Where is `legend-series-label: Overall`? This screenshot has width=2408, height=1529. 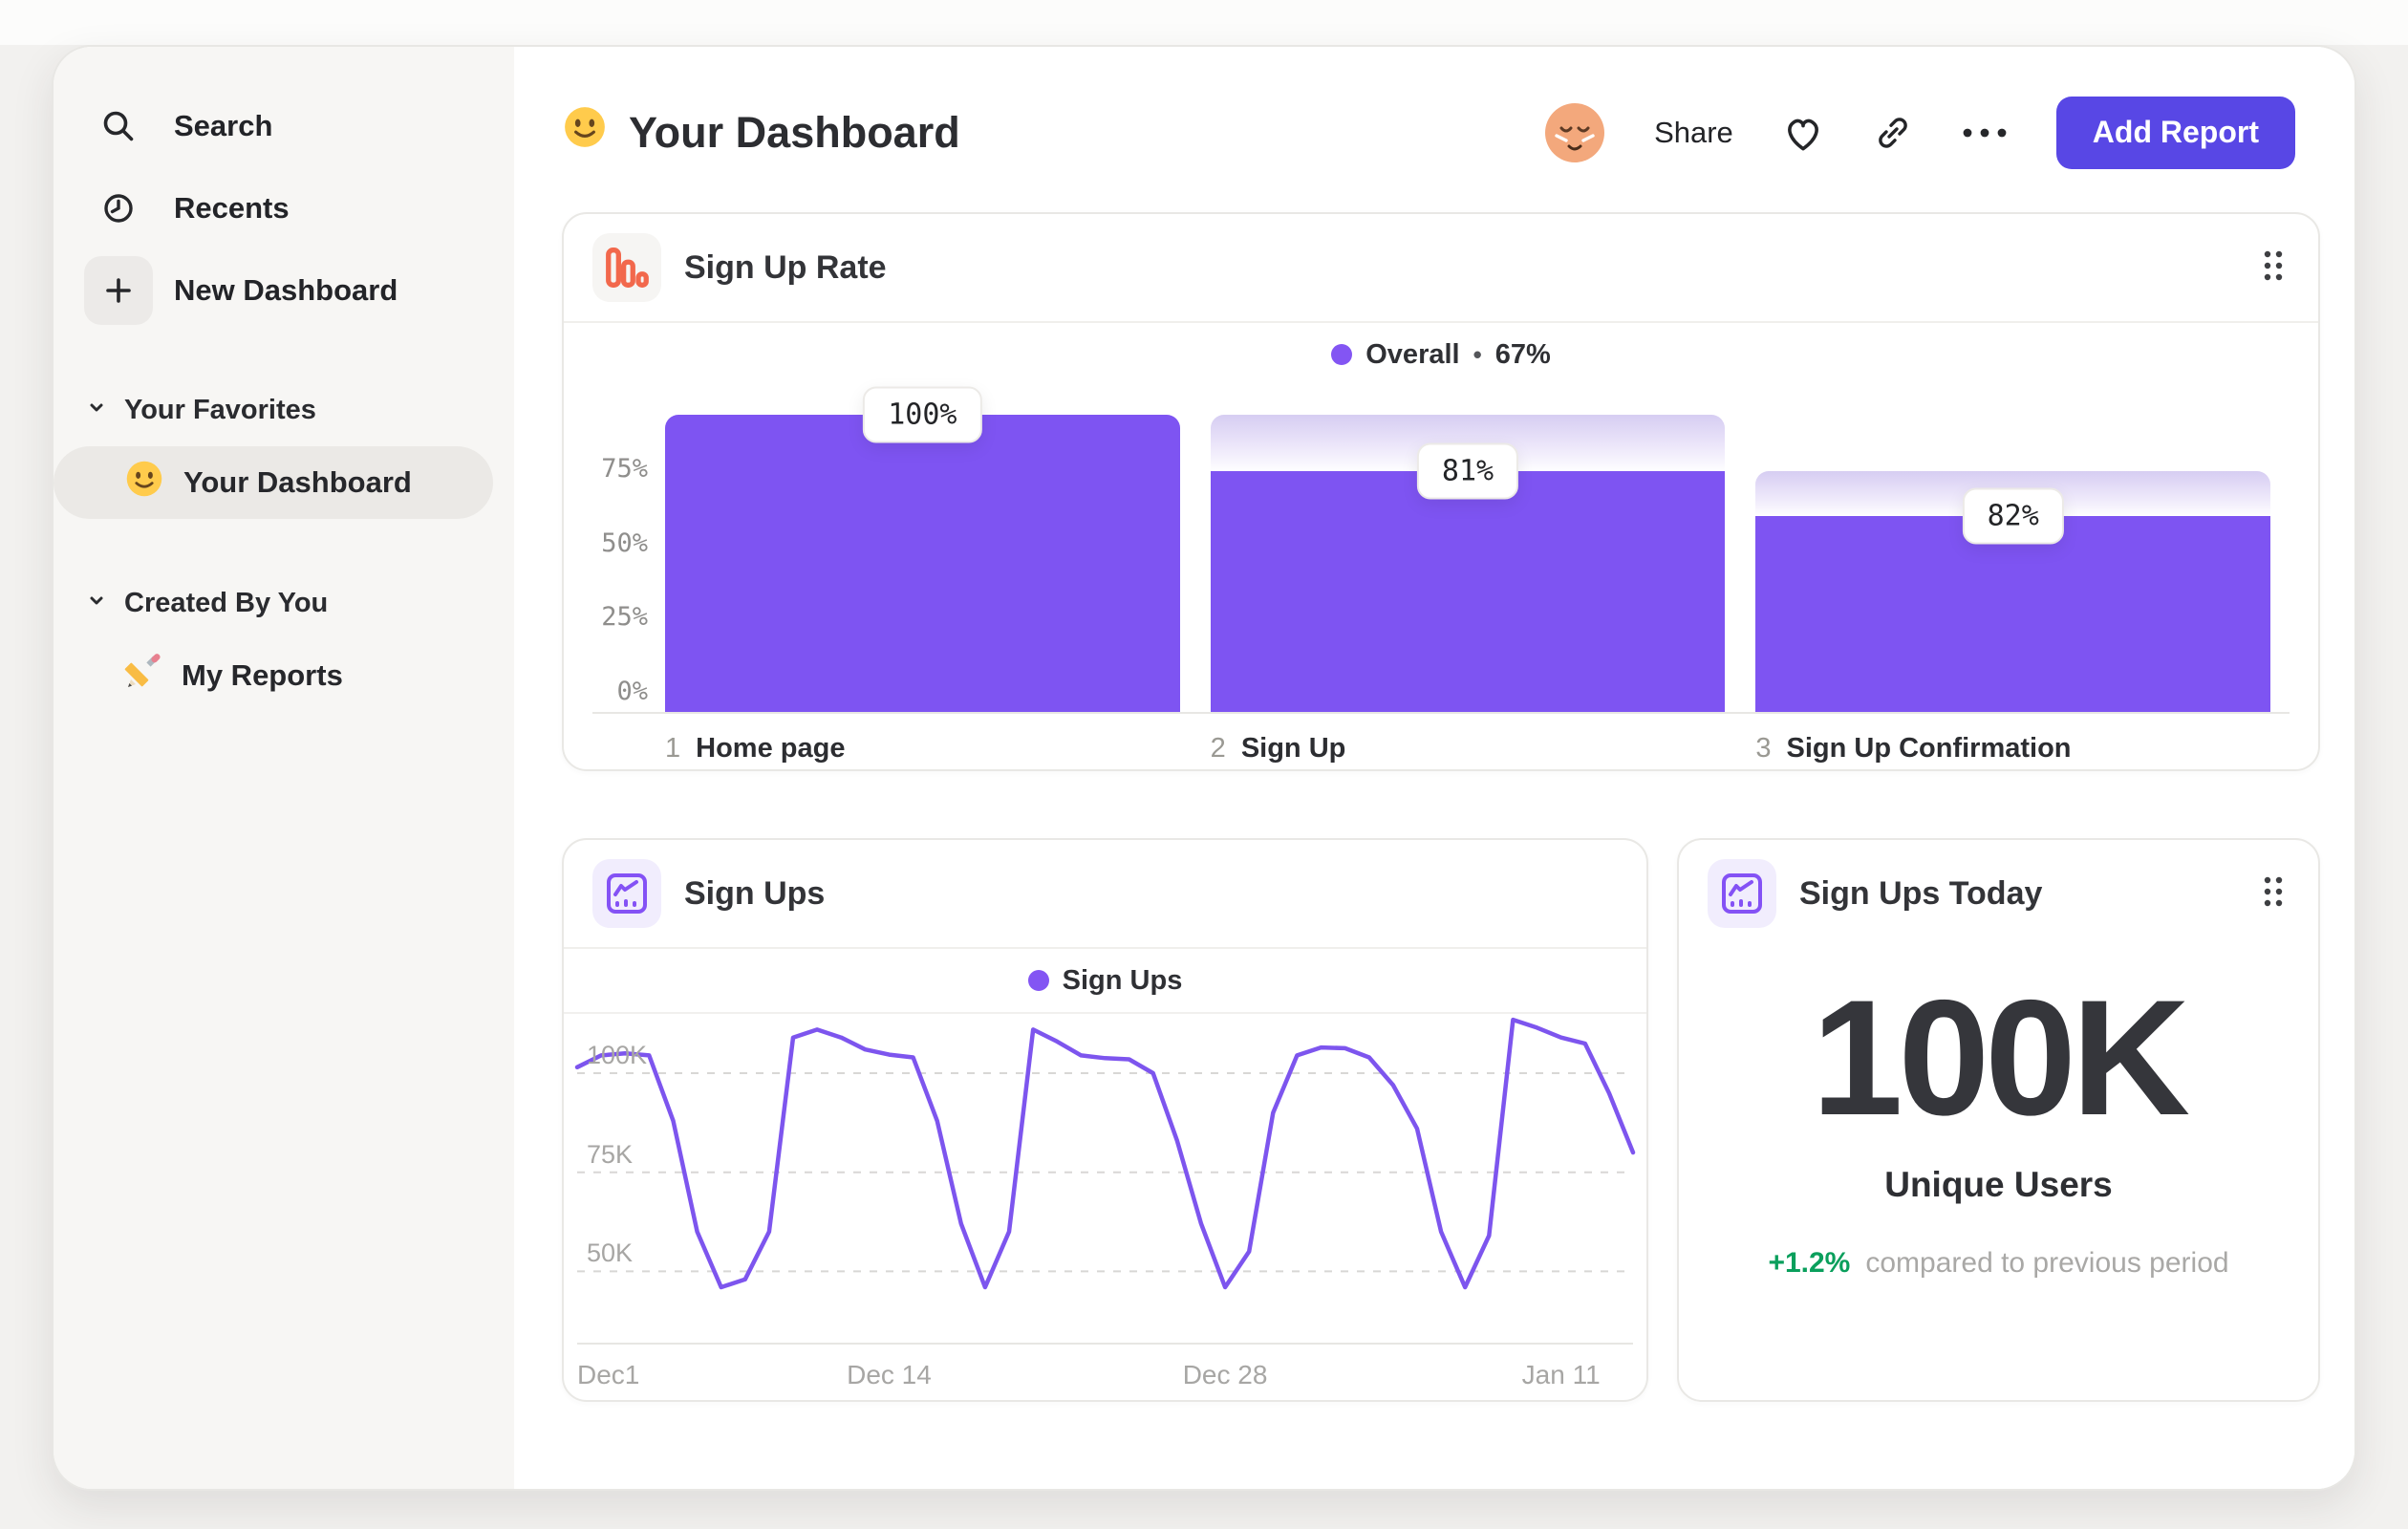
legend-series-label: Overall is located at coordinates (1413, 354).